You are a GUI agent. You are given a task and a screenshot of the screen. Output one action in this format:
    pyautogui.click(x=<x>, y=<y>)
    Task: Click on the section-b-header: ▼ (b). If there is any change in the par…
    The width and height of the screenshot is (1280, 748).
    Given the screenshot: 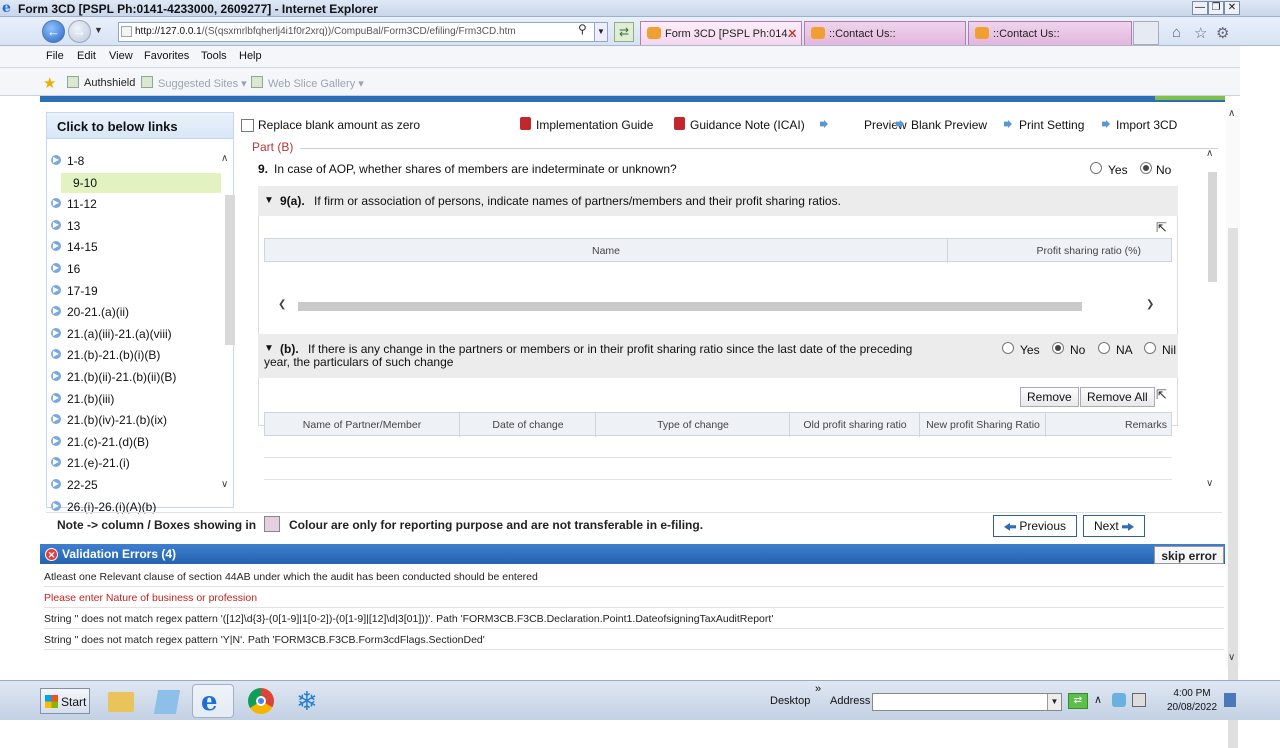 What is the action you would take?
    pyautogui.click(x=718, y=356)
    